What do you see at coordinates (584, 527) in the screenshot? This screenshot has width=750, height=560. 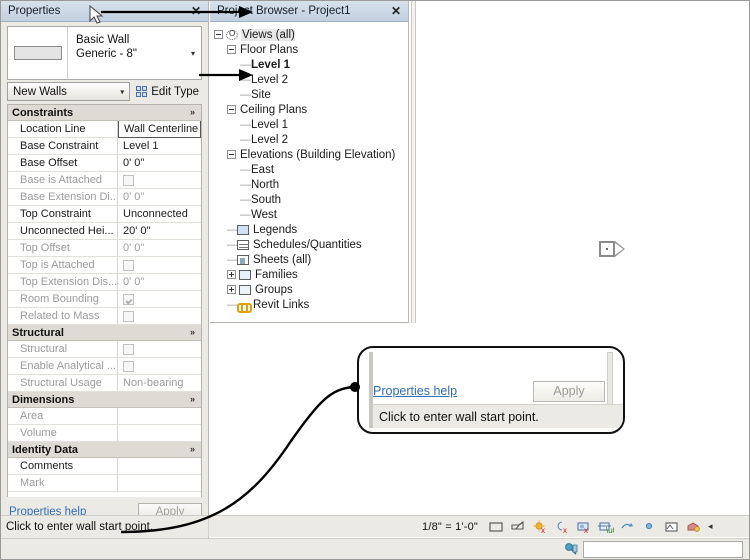 I see `rendering-dialog-icon: x` at bounding box center [584, 527].